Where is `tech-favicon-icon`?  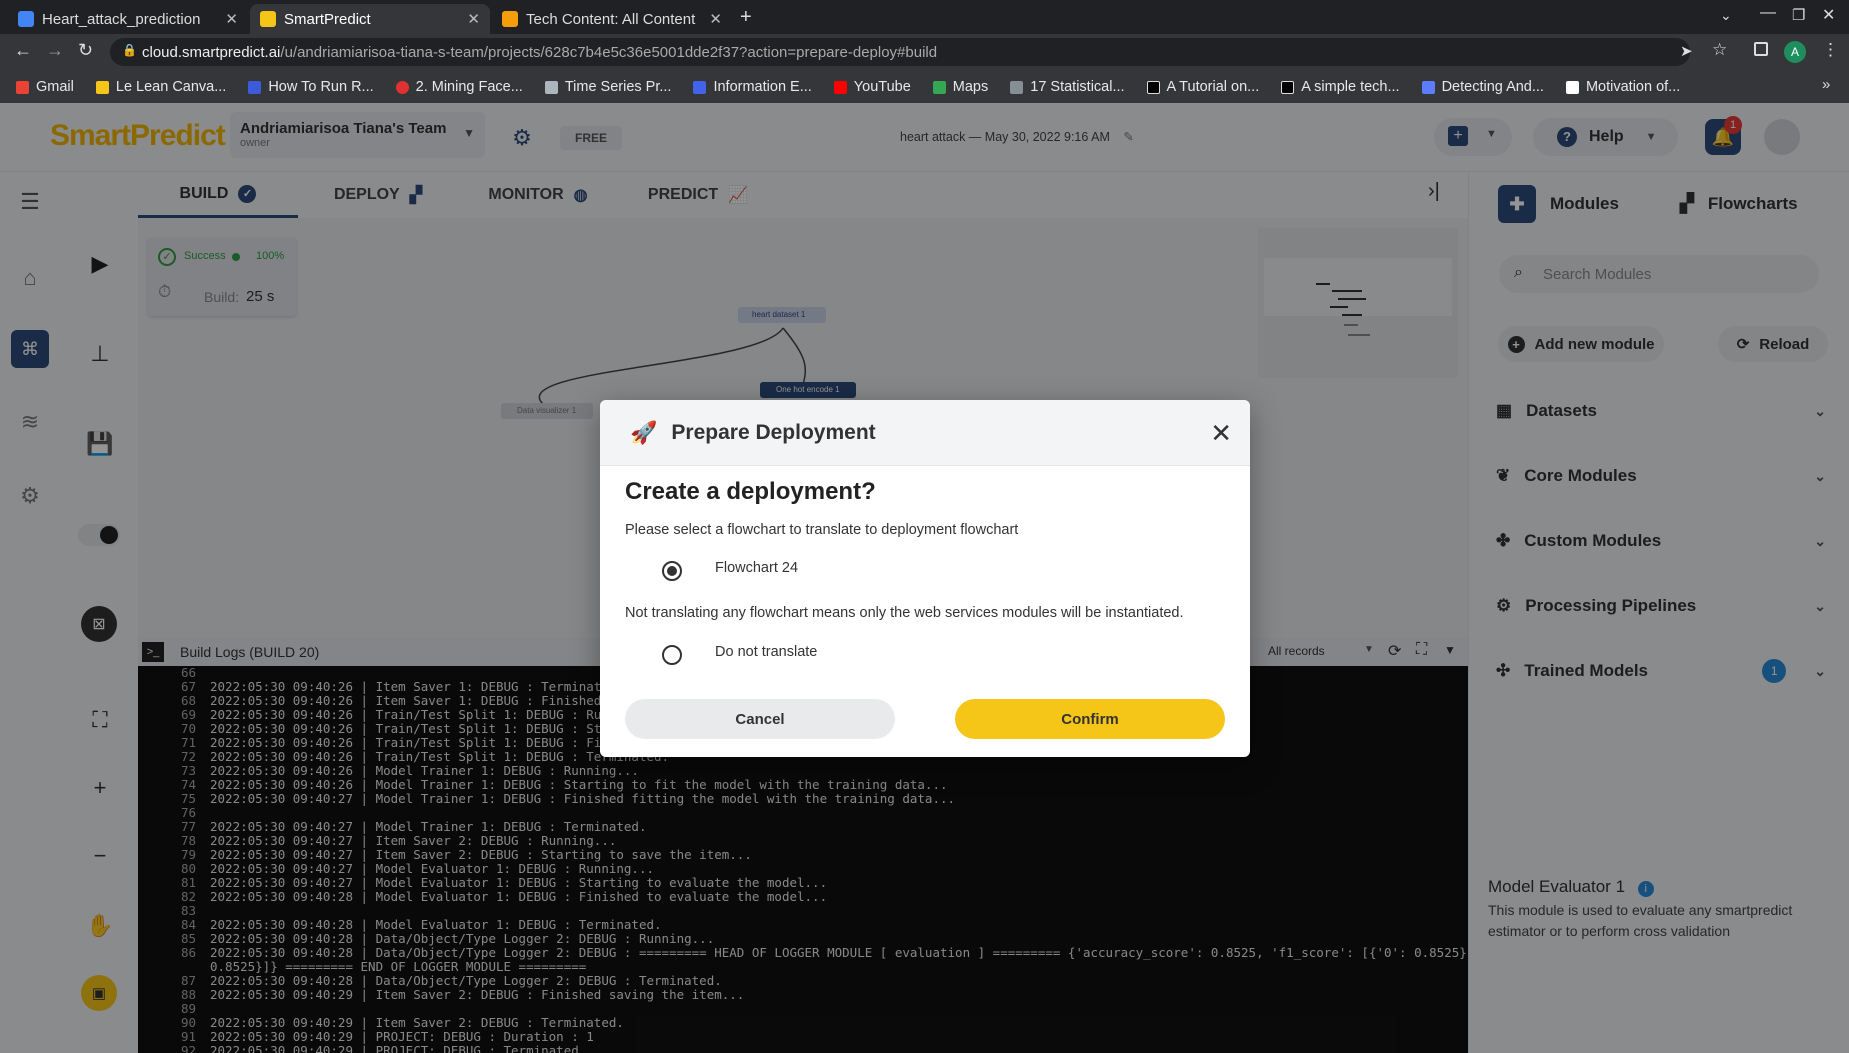
tech-favicon-icon is located at coordinates (510, 19).